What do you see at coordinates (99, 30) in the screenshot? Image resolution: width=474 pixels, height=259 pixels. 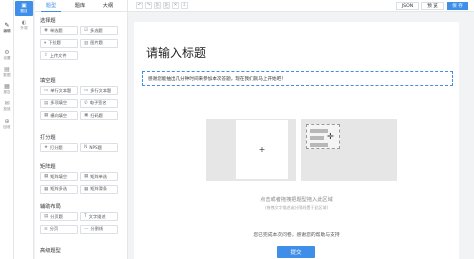 I see `widget-button: ☑ 多选题` at bounding box center [99, 30].